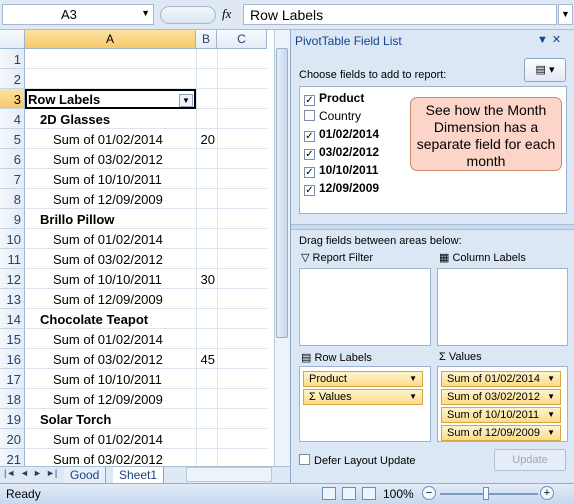 This screenshot has height=504, width=574. I want to click on cell-a, so click(110, 79).